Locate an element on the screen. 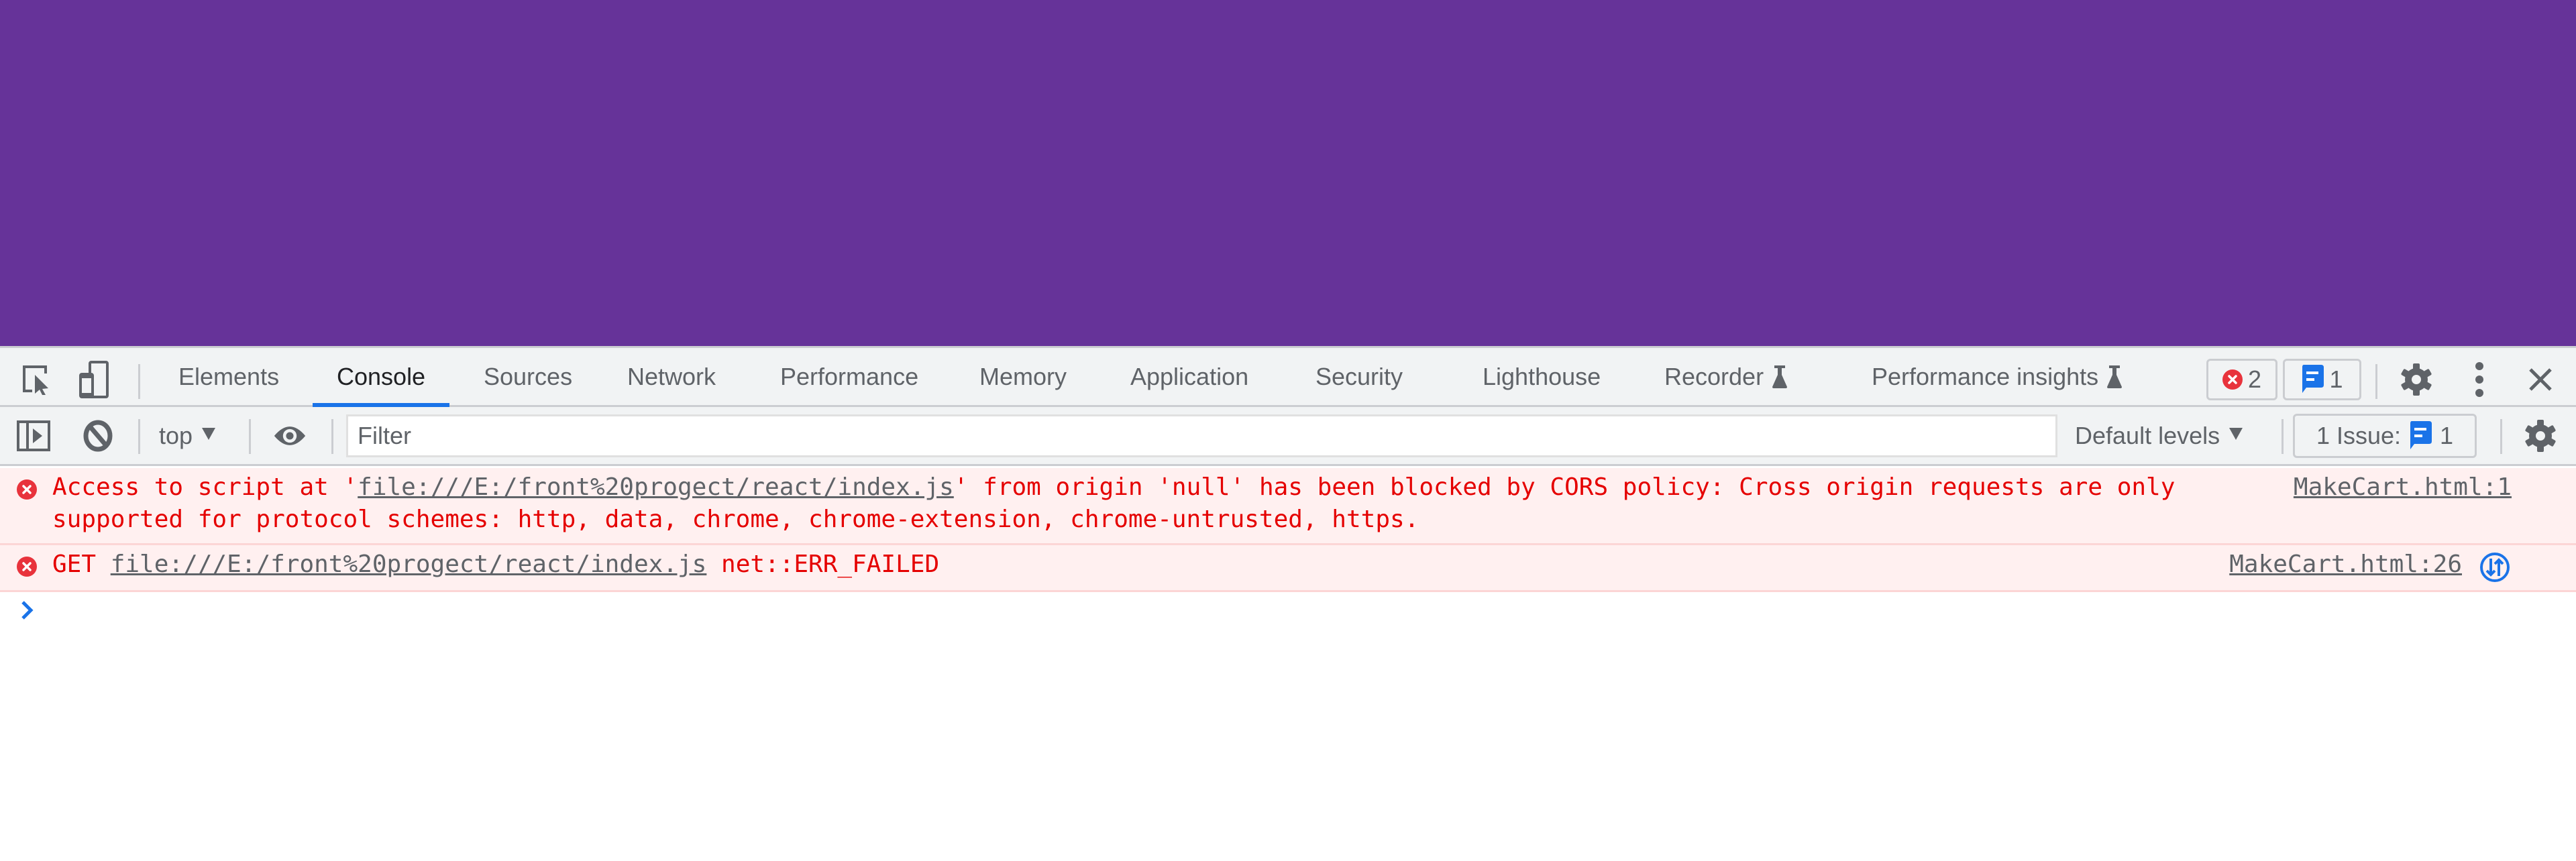  tab-security: Security is located at coordinates (1359, 376).